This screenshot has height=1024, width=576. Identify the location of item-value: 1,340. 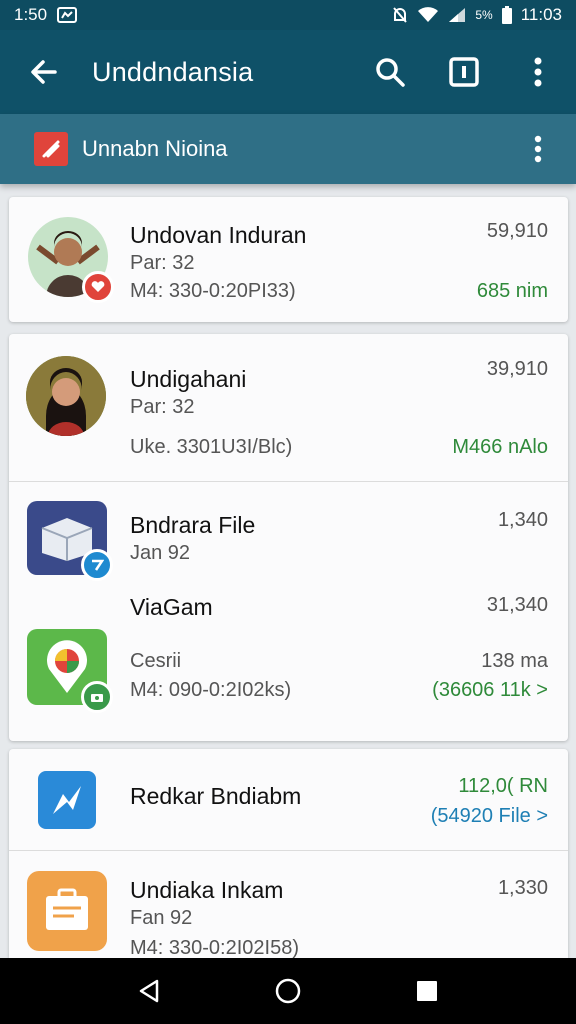
(522, 520).